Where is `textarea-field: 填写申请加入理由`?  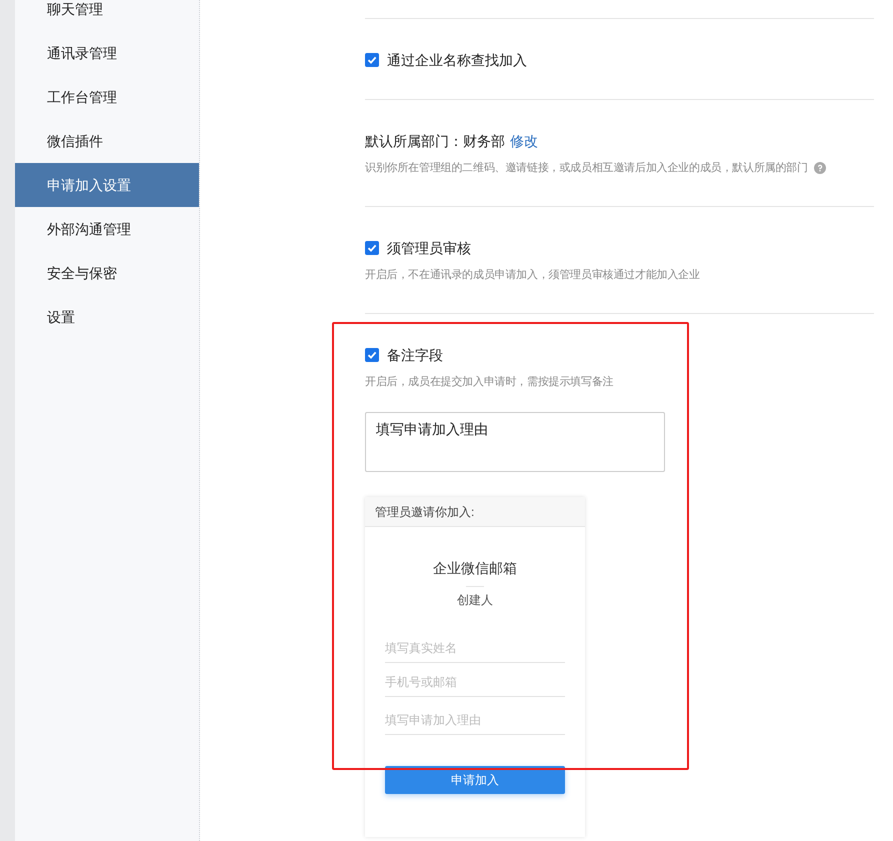
textarea-field: 填写申请加入理由 is located at coordinates (515, 442).